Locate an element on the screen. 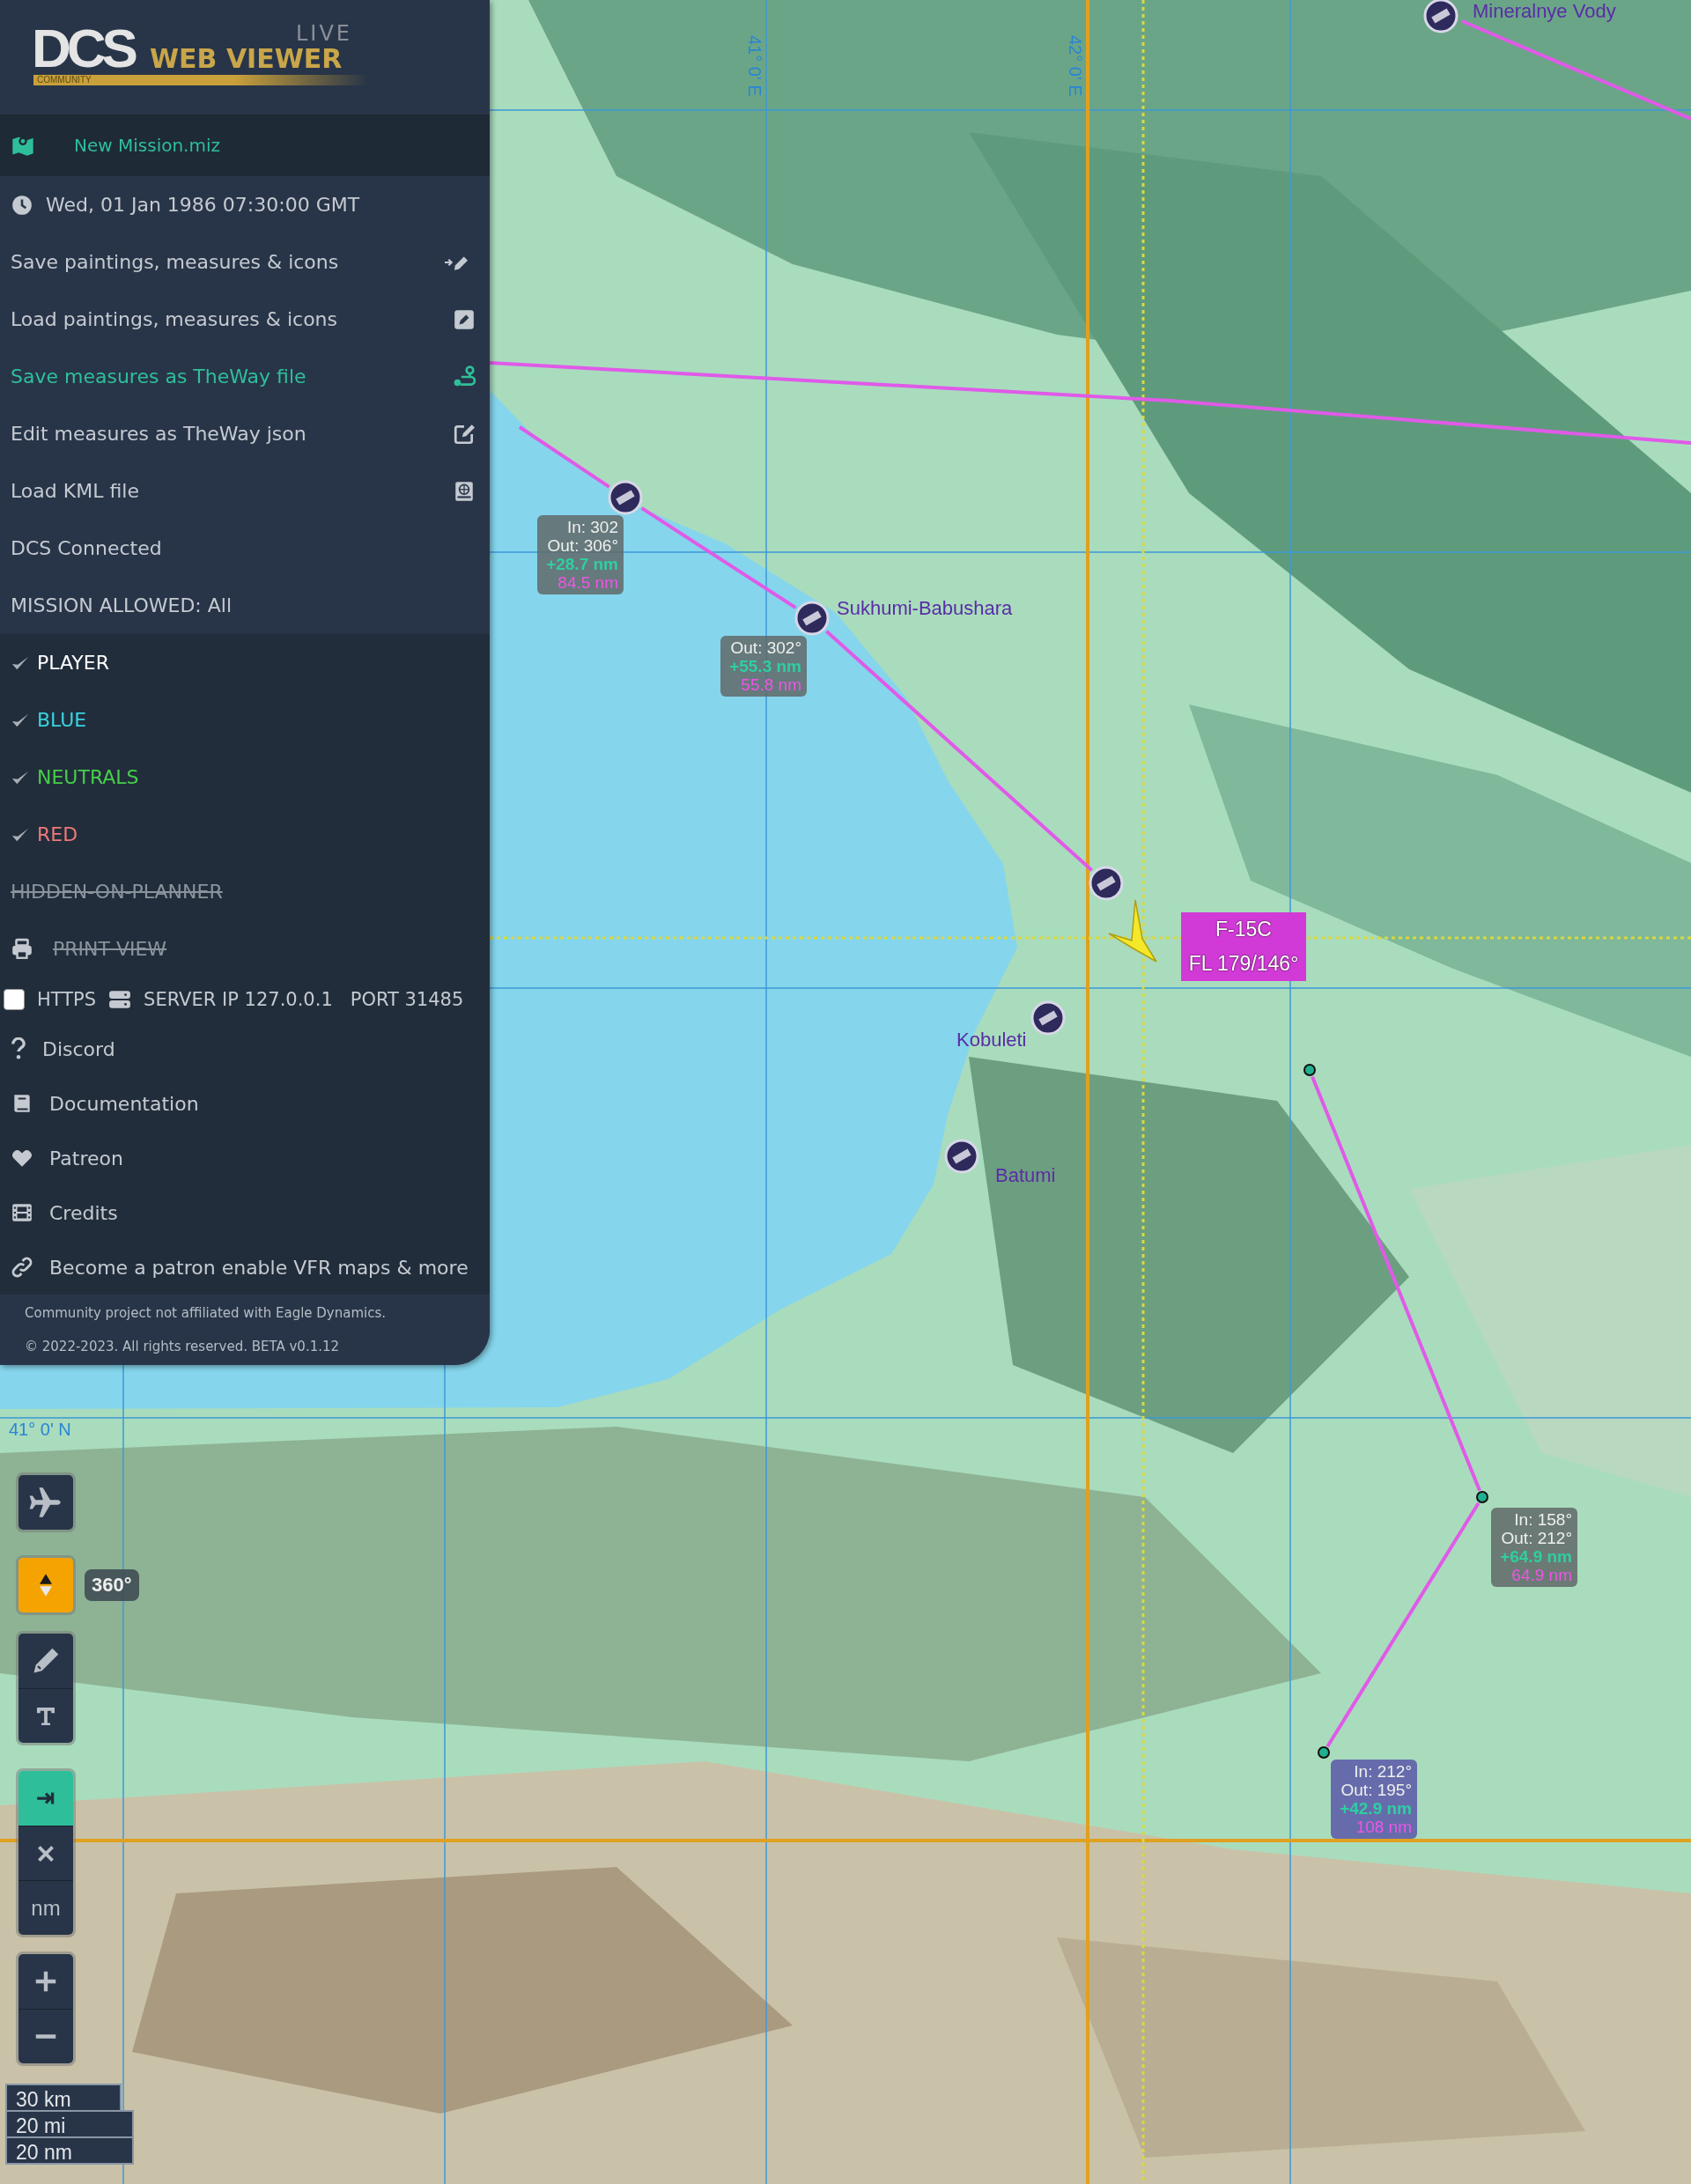 This screenshot has height=2184, width=1691. flight-level: FL 179/146° is located at coordinates (1243, 964).